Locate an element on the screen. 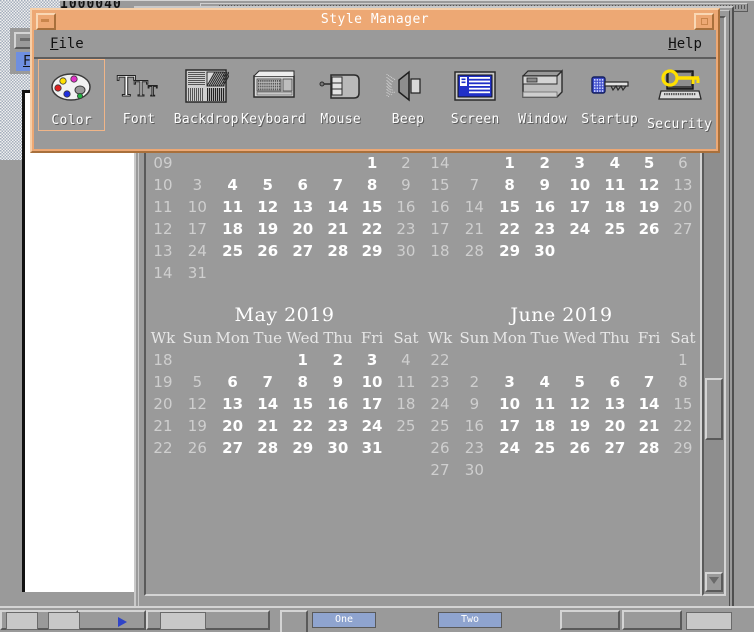 The width and height of the screenshot is (754, 632). calendar-day-cell: 4 is located at coordinates (406, 360).